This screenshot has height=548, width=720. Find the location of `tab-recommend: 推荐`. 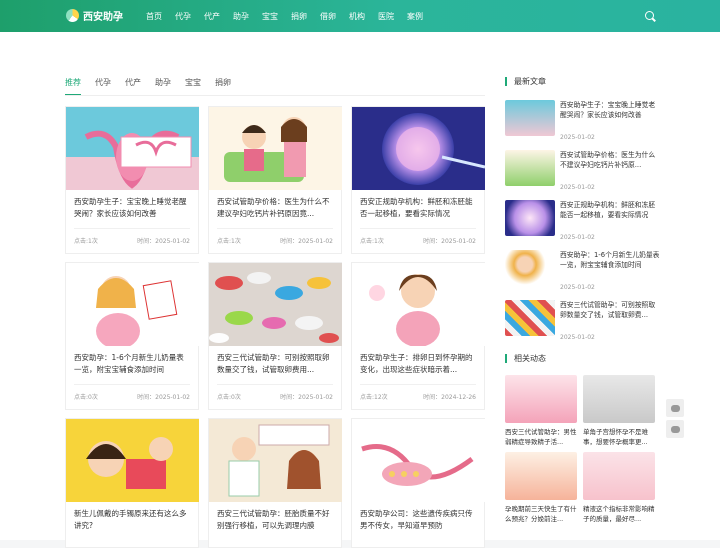

tab-recommend: 推荐 is located at coordinates (73, 86).